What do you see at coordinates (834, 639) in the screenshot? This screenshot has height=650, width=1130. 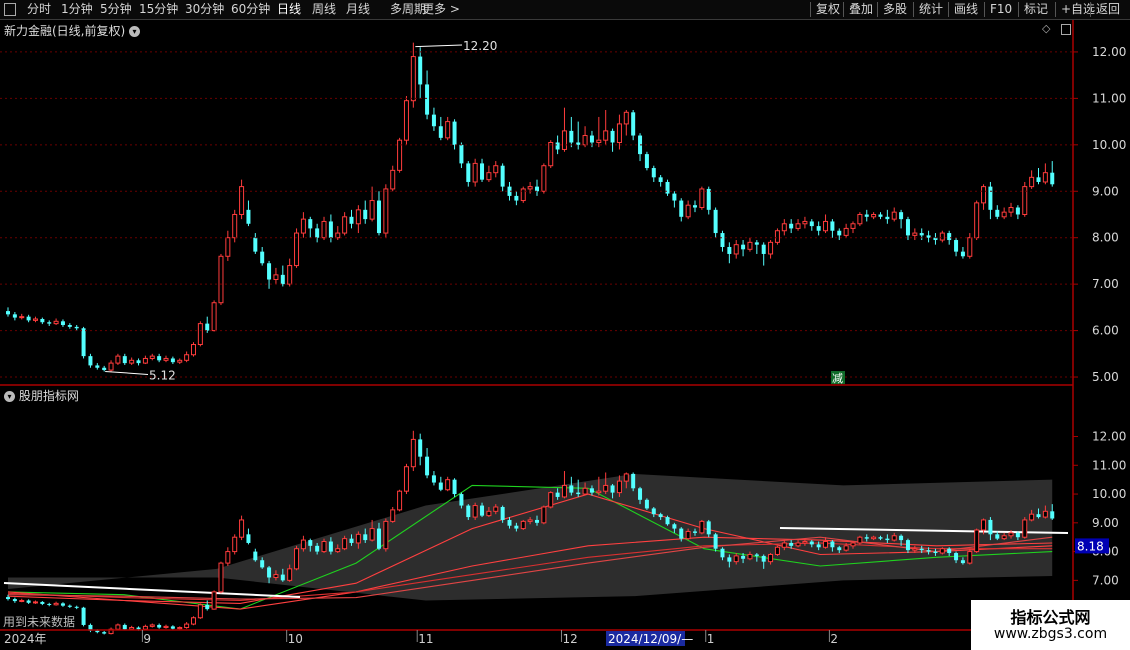 I see `x-tick-label: 2` at bounding box center [834, 639].